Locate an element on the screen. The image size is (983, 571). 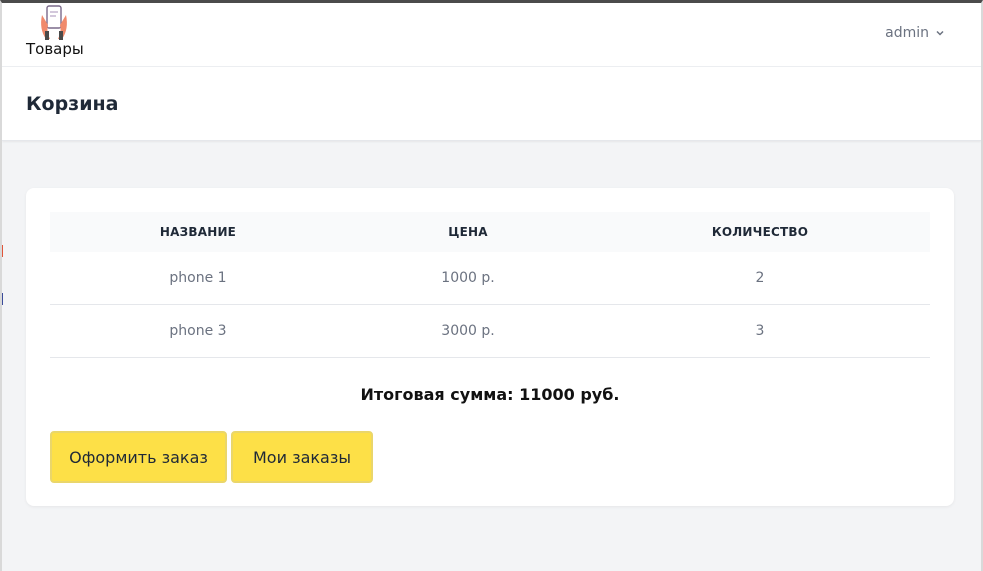
cell-quantity: 2 is located at coordinates (760, 278).